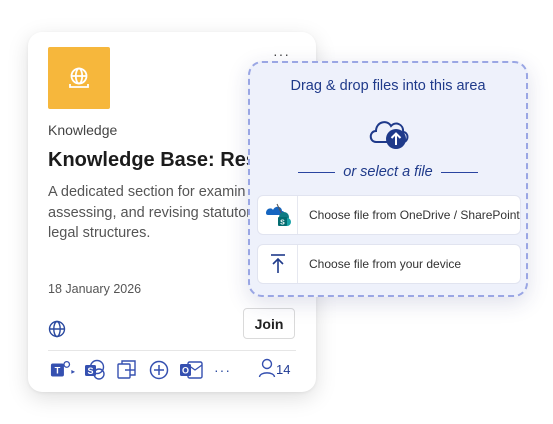 This screenshot has height=424, width=553. What do you see at coordinates (388, 86) in the screenshot?
I see `drop-zone-title: Drag & drop files into this area` at bounding box center [388, 86].